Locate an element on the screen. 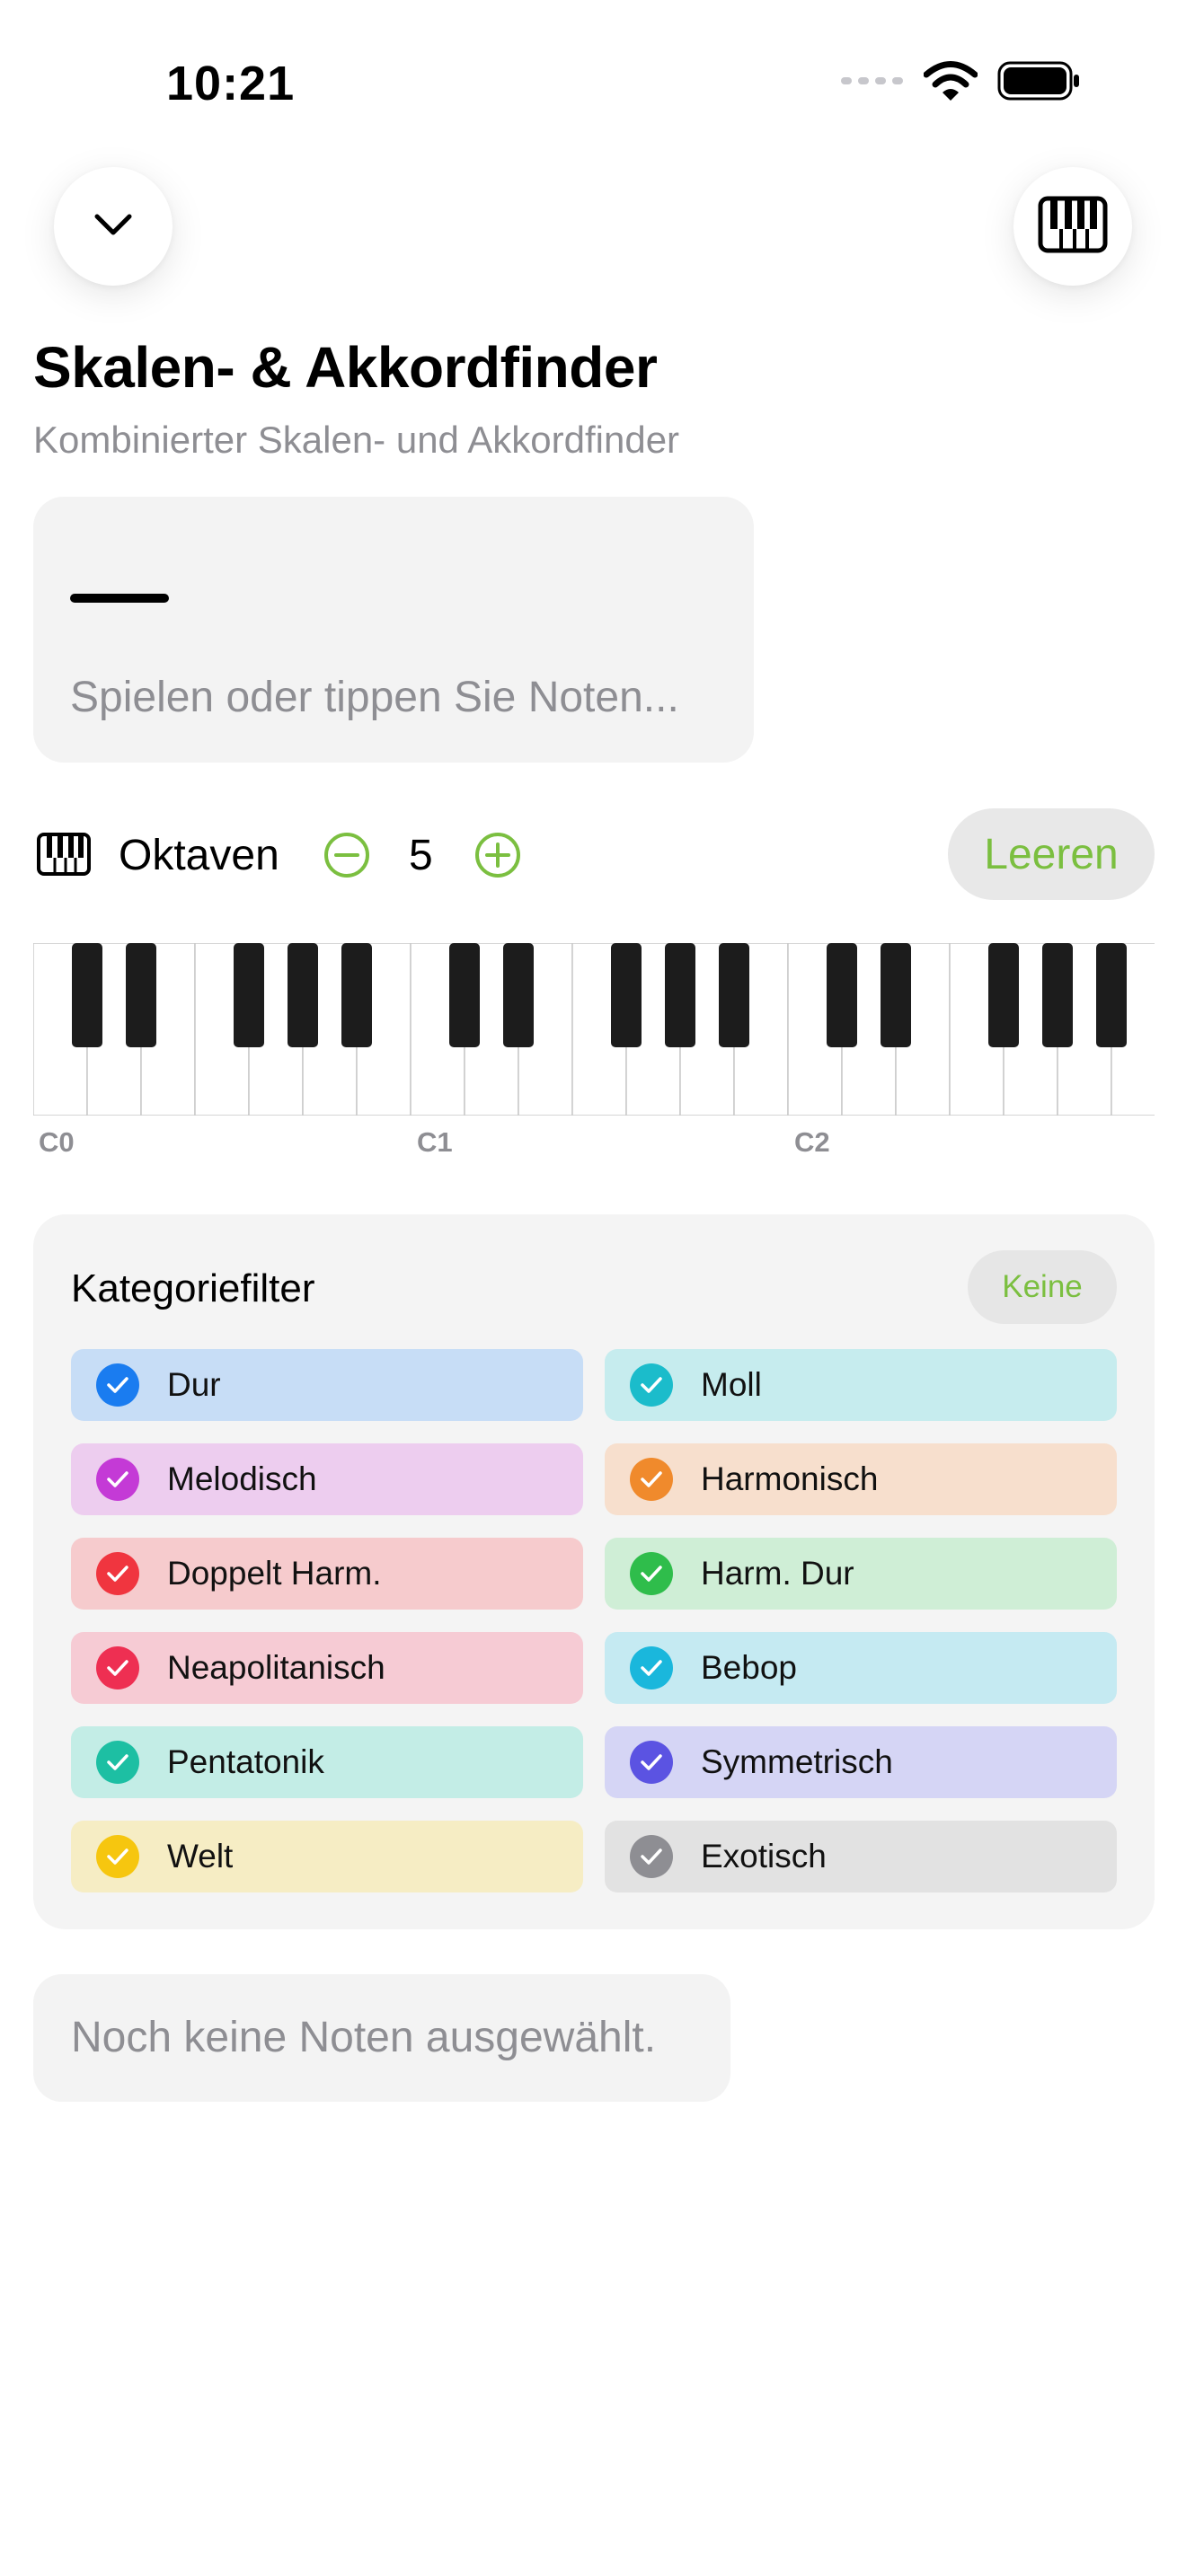  category-chip: Exotisch is located at coordinates (861, 1856).